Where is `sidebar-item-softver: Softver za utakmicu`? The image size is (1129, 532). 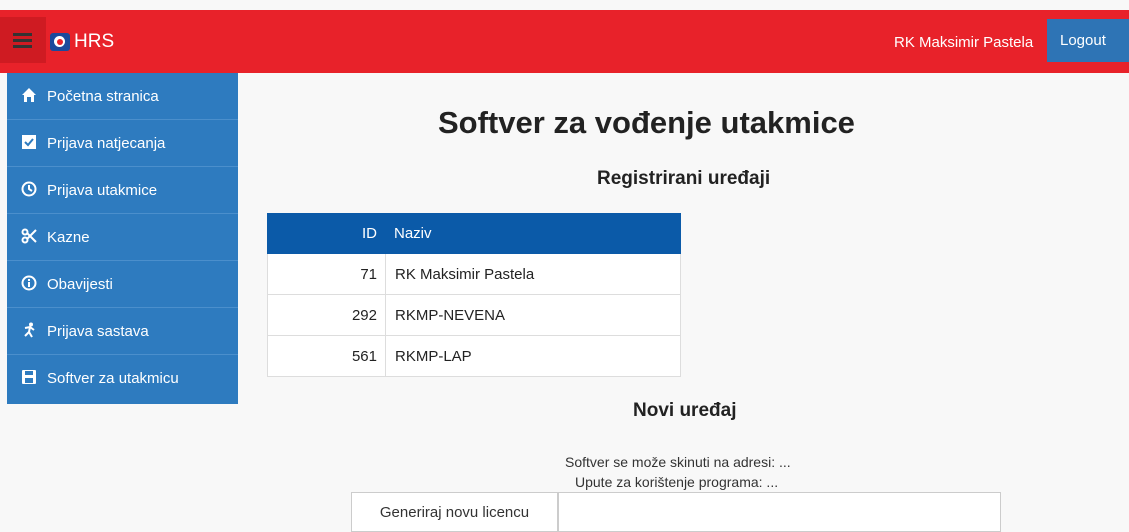
sidebar-item-softver: Softver za utakmicu is located at coordinates (122, 378).